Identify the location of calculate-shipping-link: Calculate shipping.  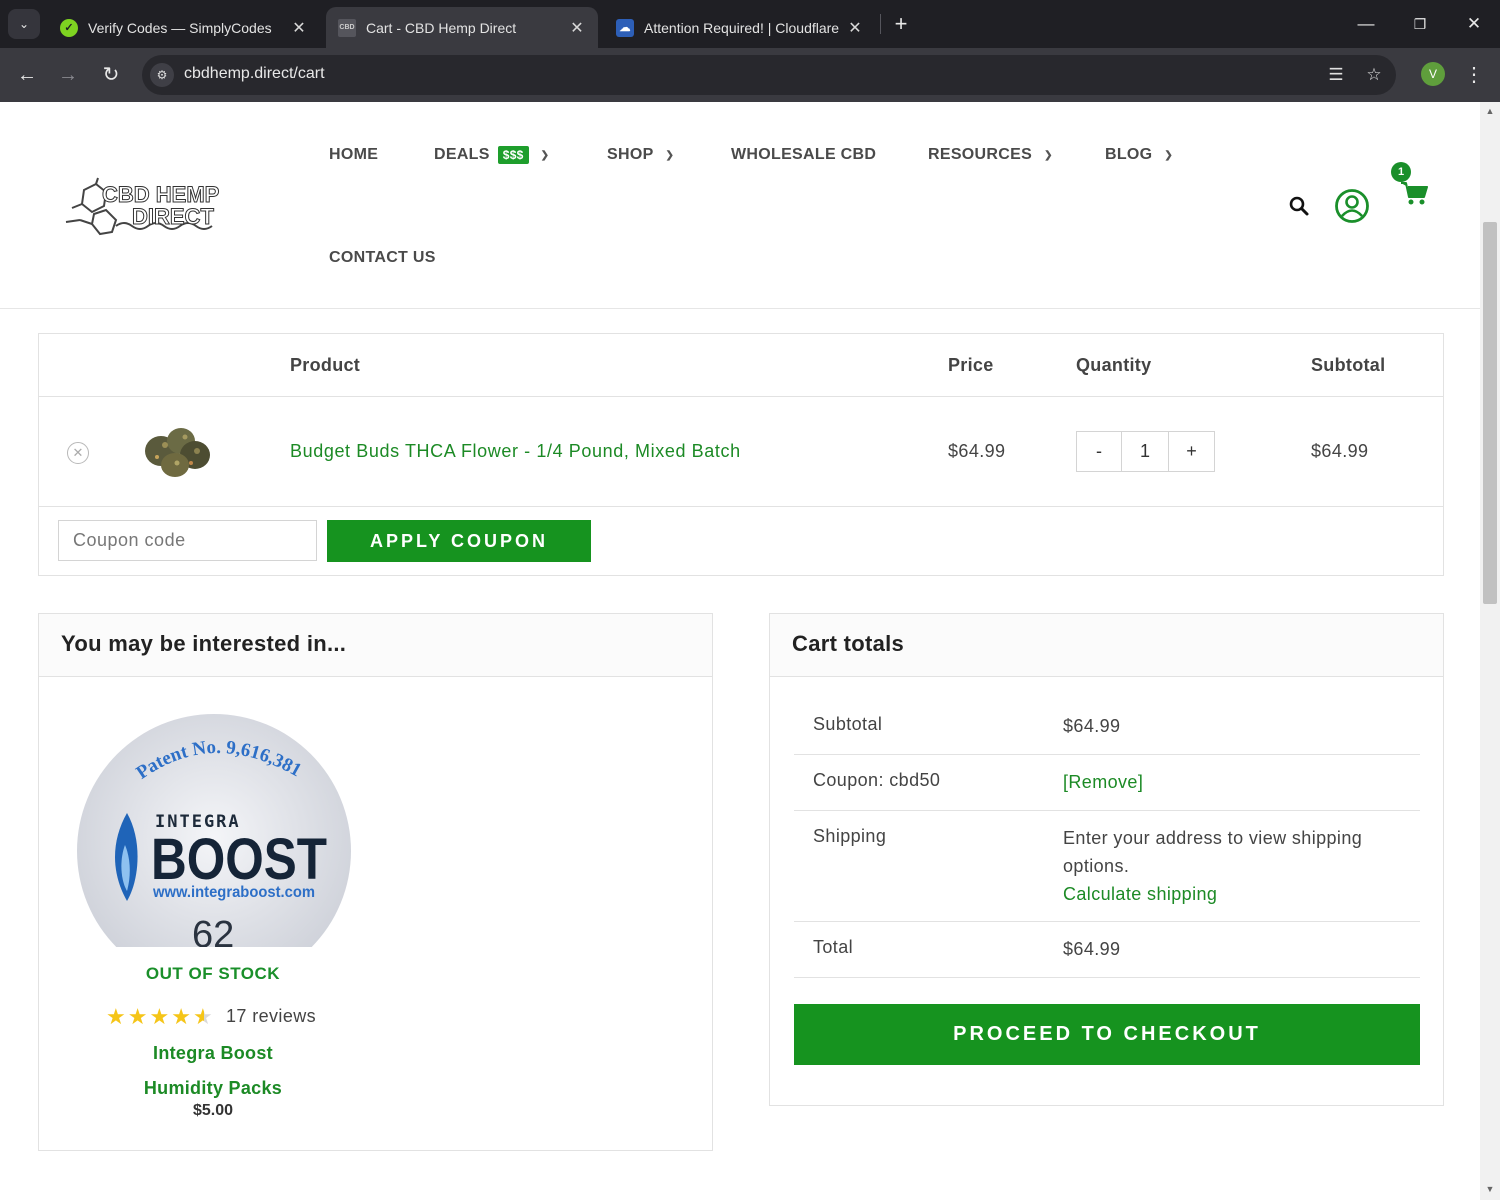
(1140, 894).